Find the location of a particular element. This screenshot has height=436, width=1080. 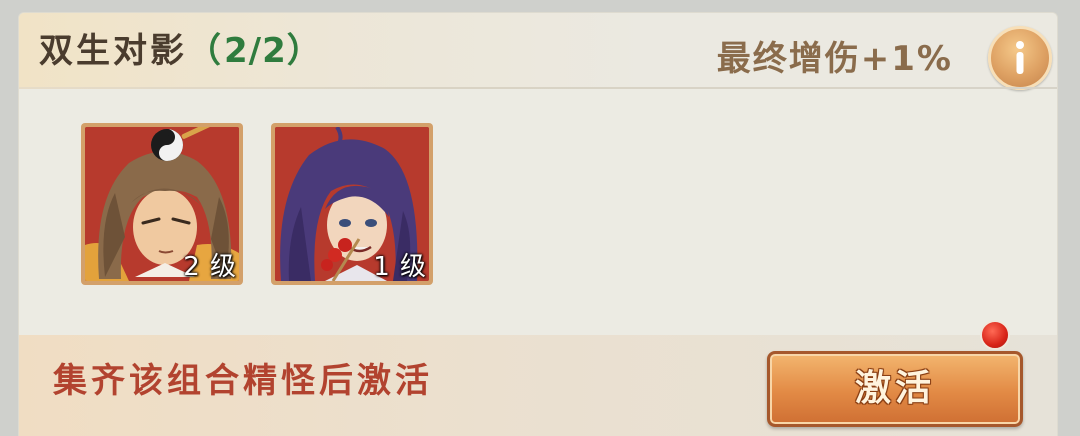

count-paren-close: ） is located at coordinates (305, 51).